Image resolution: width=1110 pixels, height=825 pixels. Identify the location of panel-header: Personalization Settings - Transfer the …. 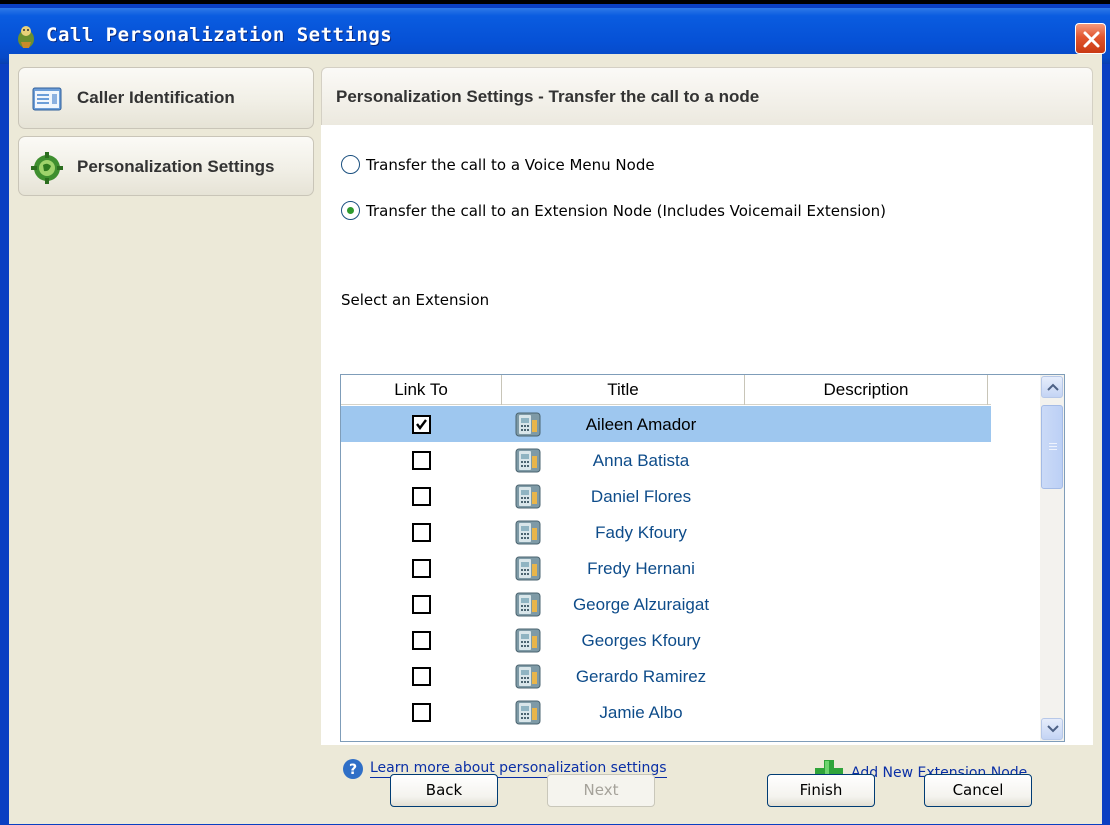
(707, 96).